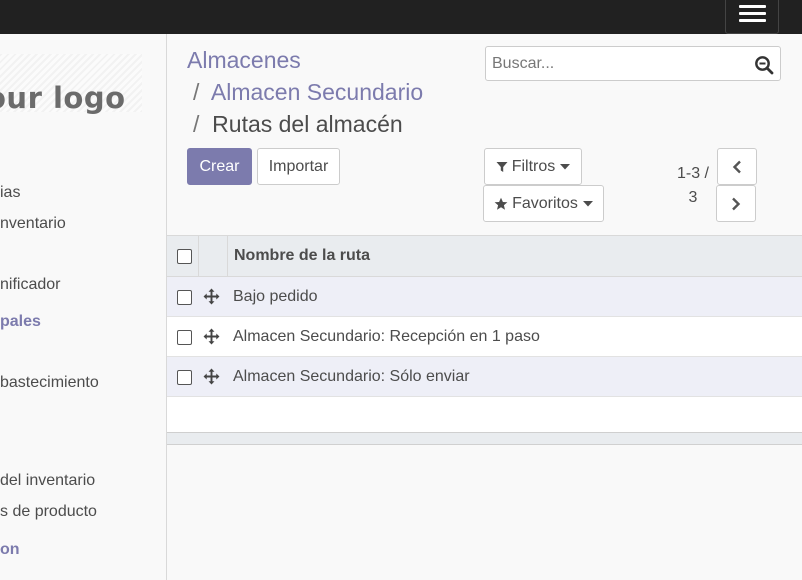 The height and width of the screenshot is (580, 802). What do you see at coordinates (33, 224) in the screenshot?
I see `sidebar-item-2: nventario` at bounding box center [33, 224].